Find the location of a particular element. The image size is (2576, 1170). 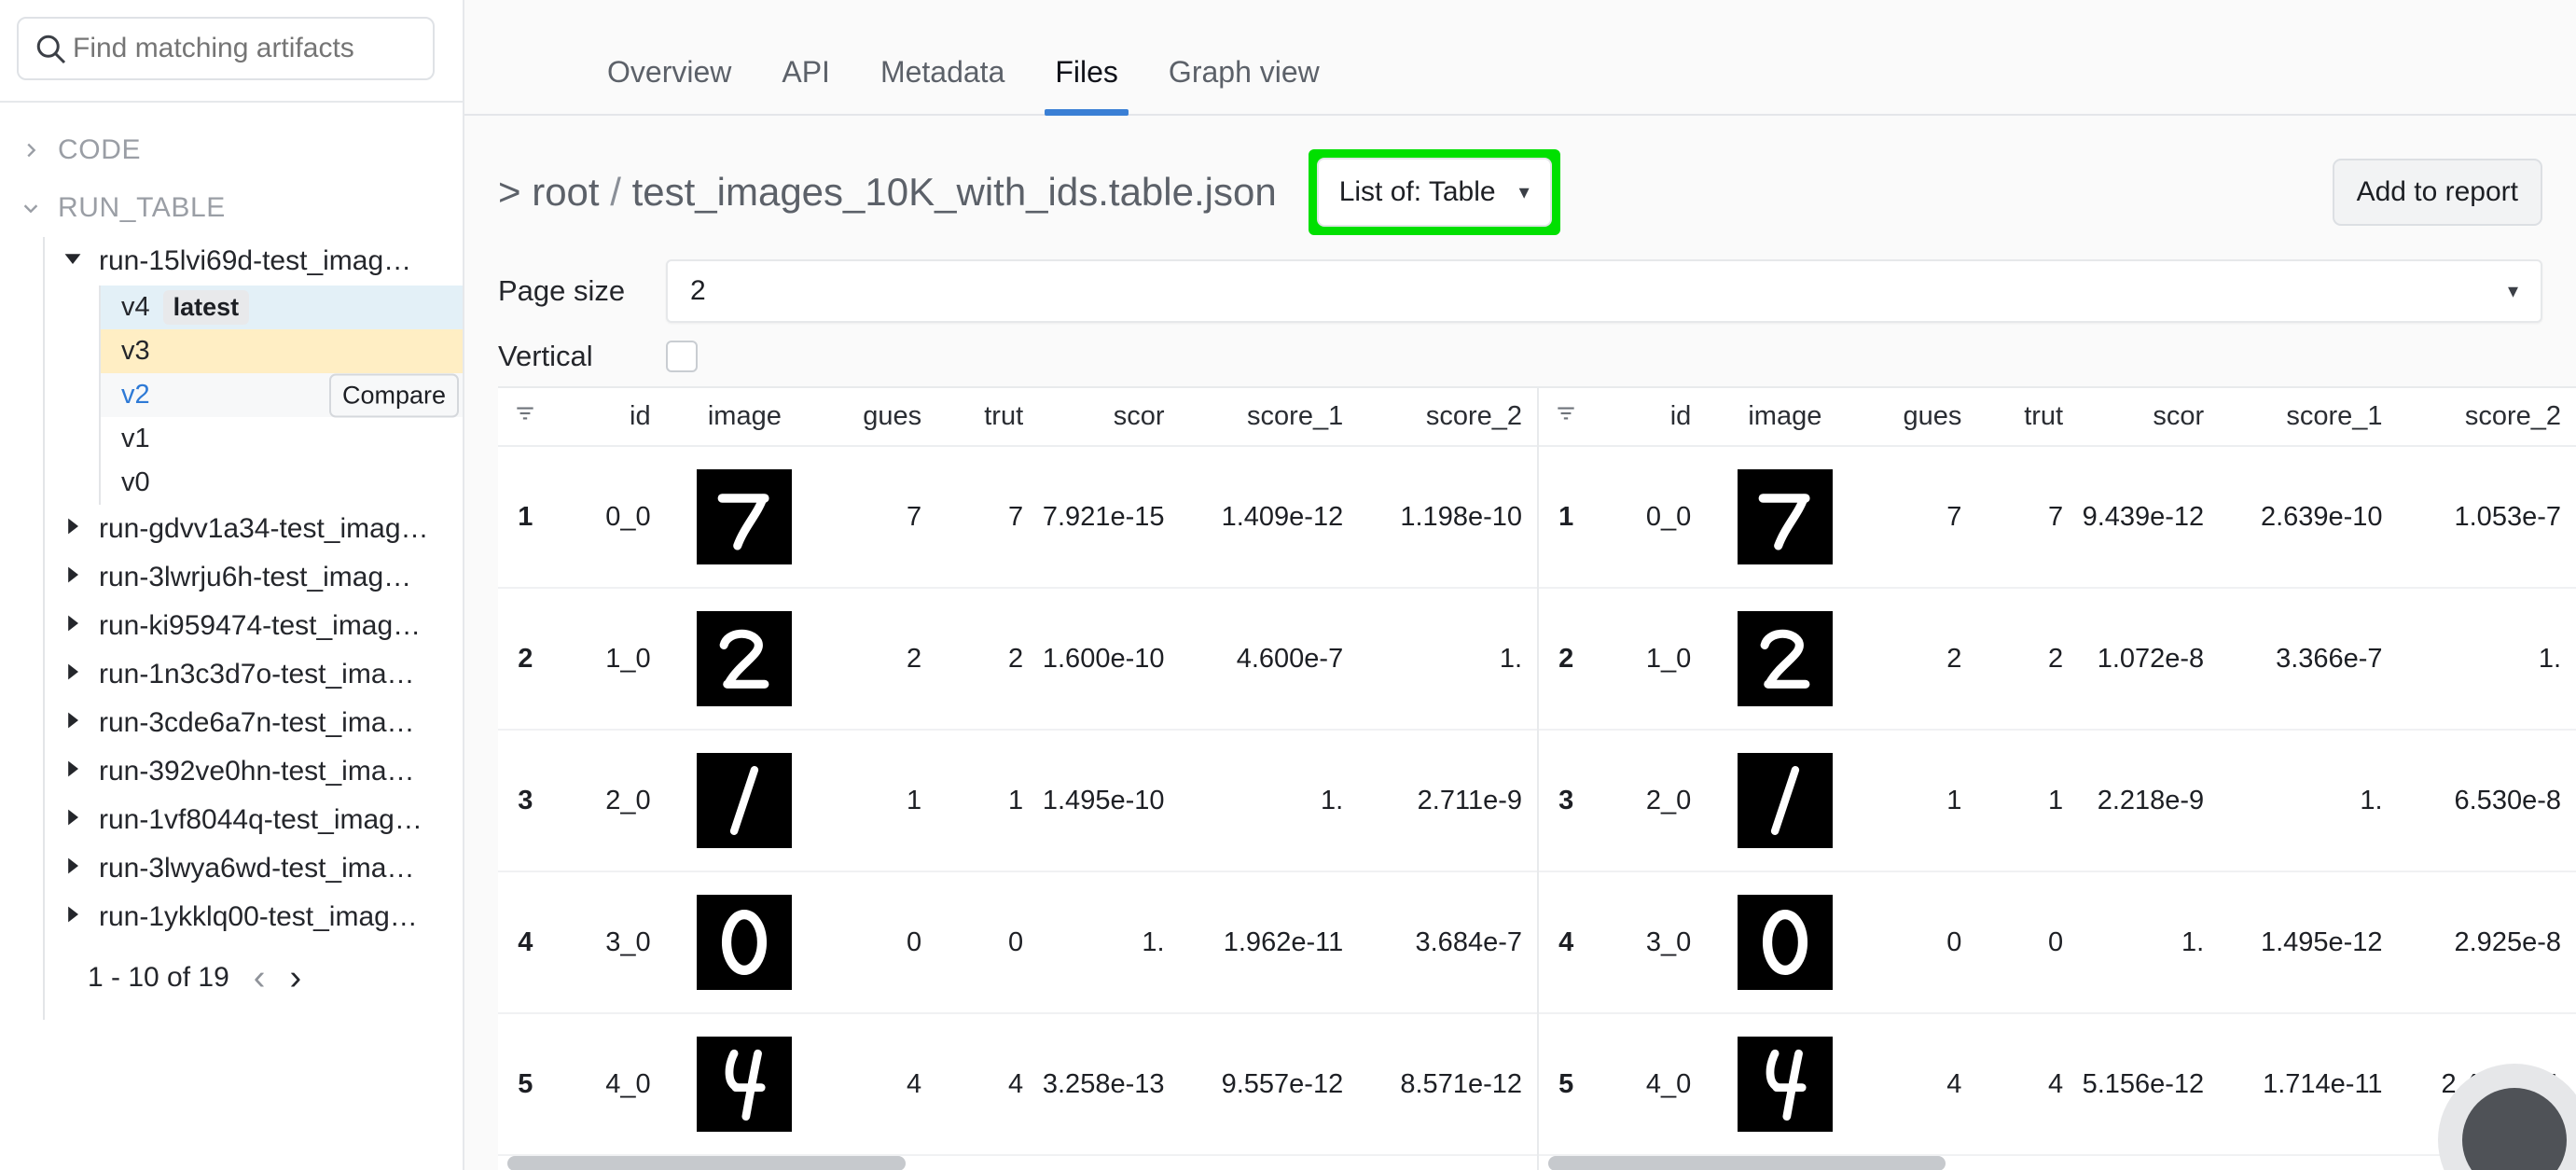

table-row: 3 2_0 1 1 1.495e-10 1. 2.711e-9 is located at coordinates (1017, 801).